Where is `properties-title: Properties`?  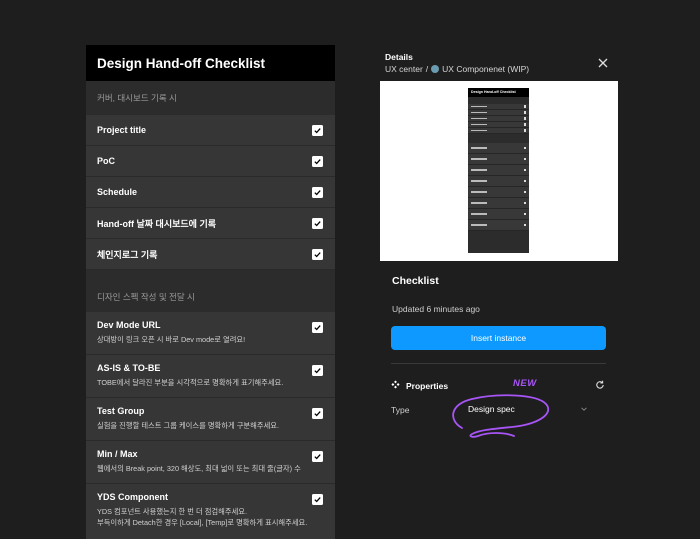 properties-title: Properties is located at coordinates (427, 386).